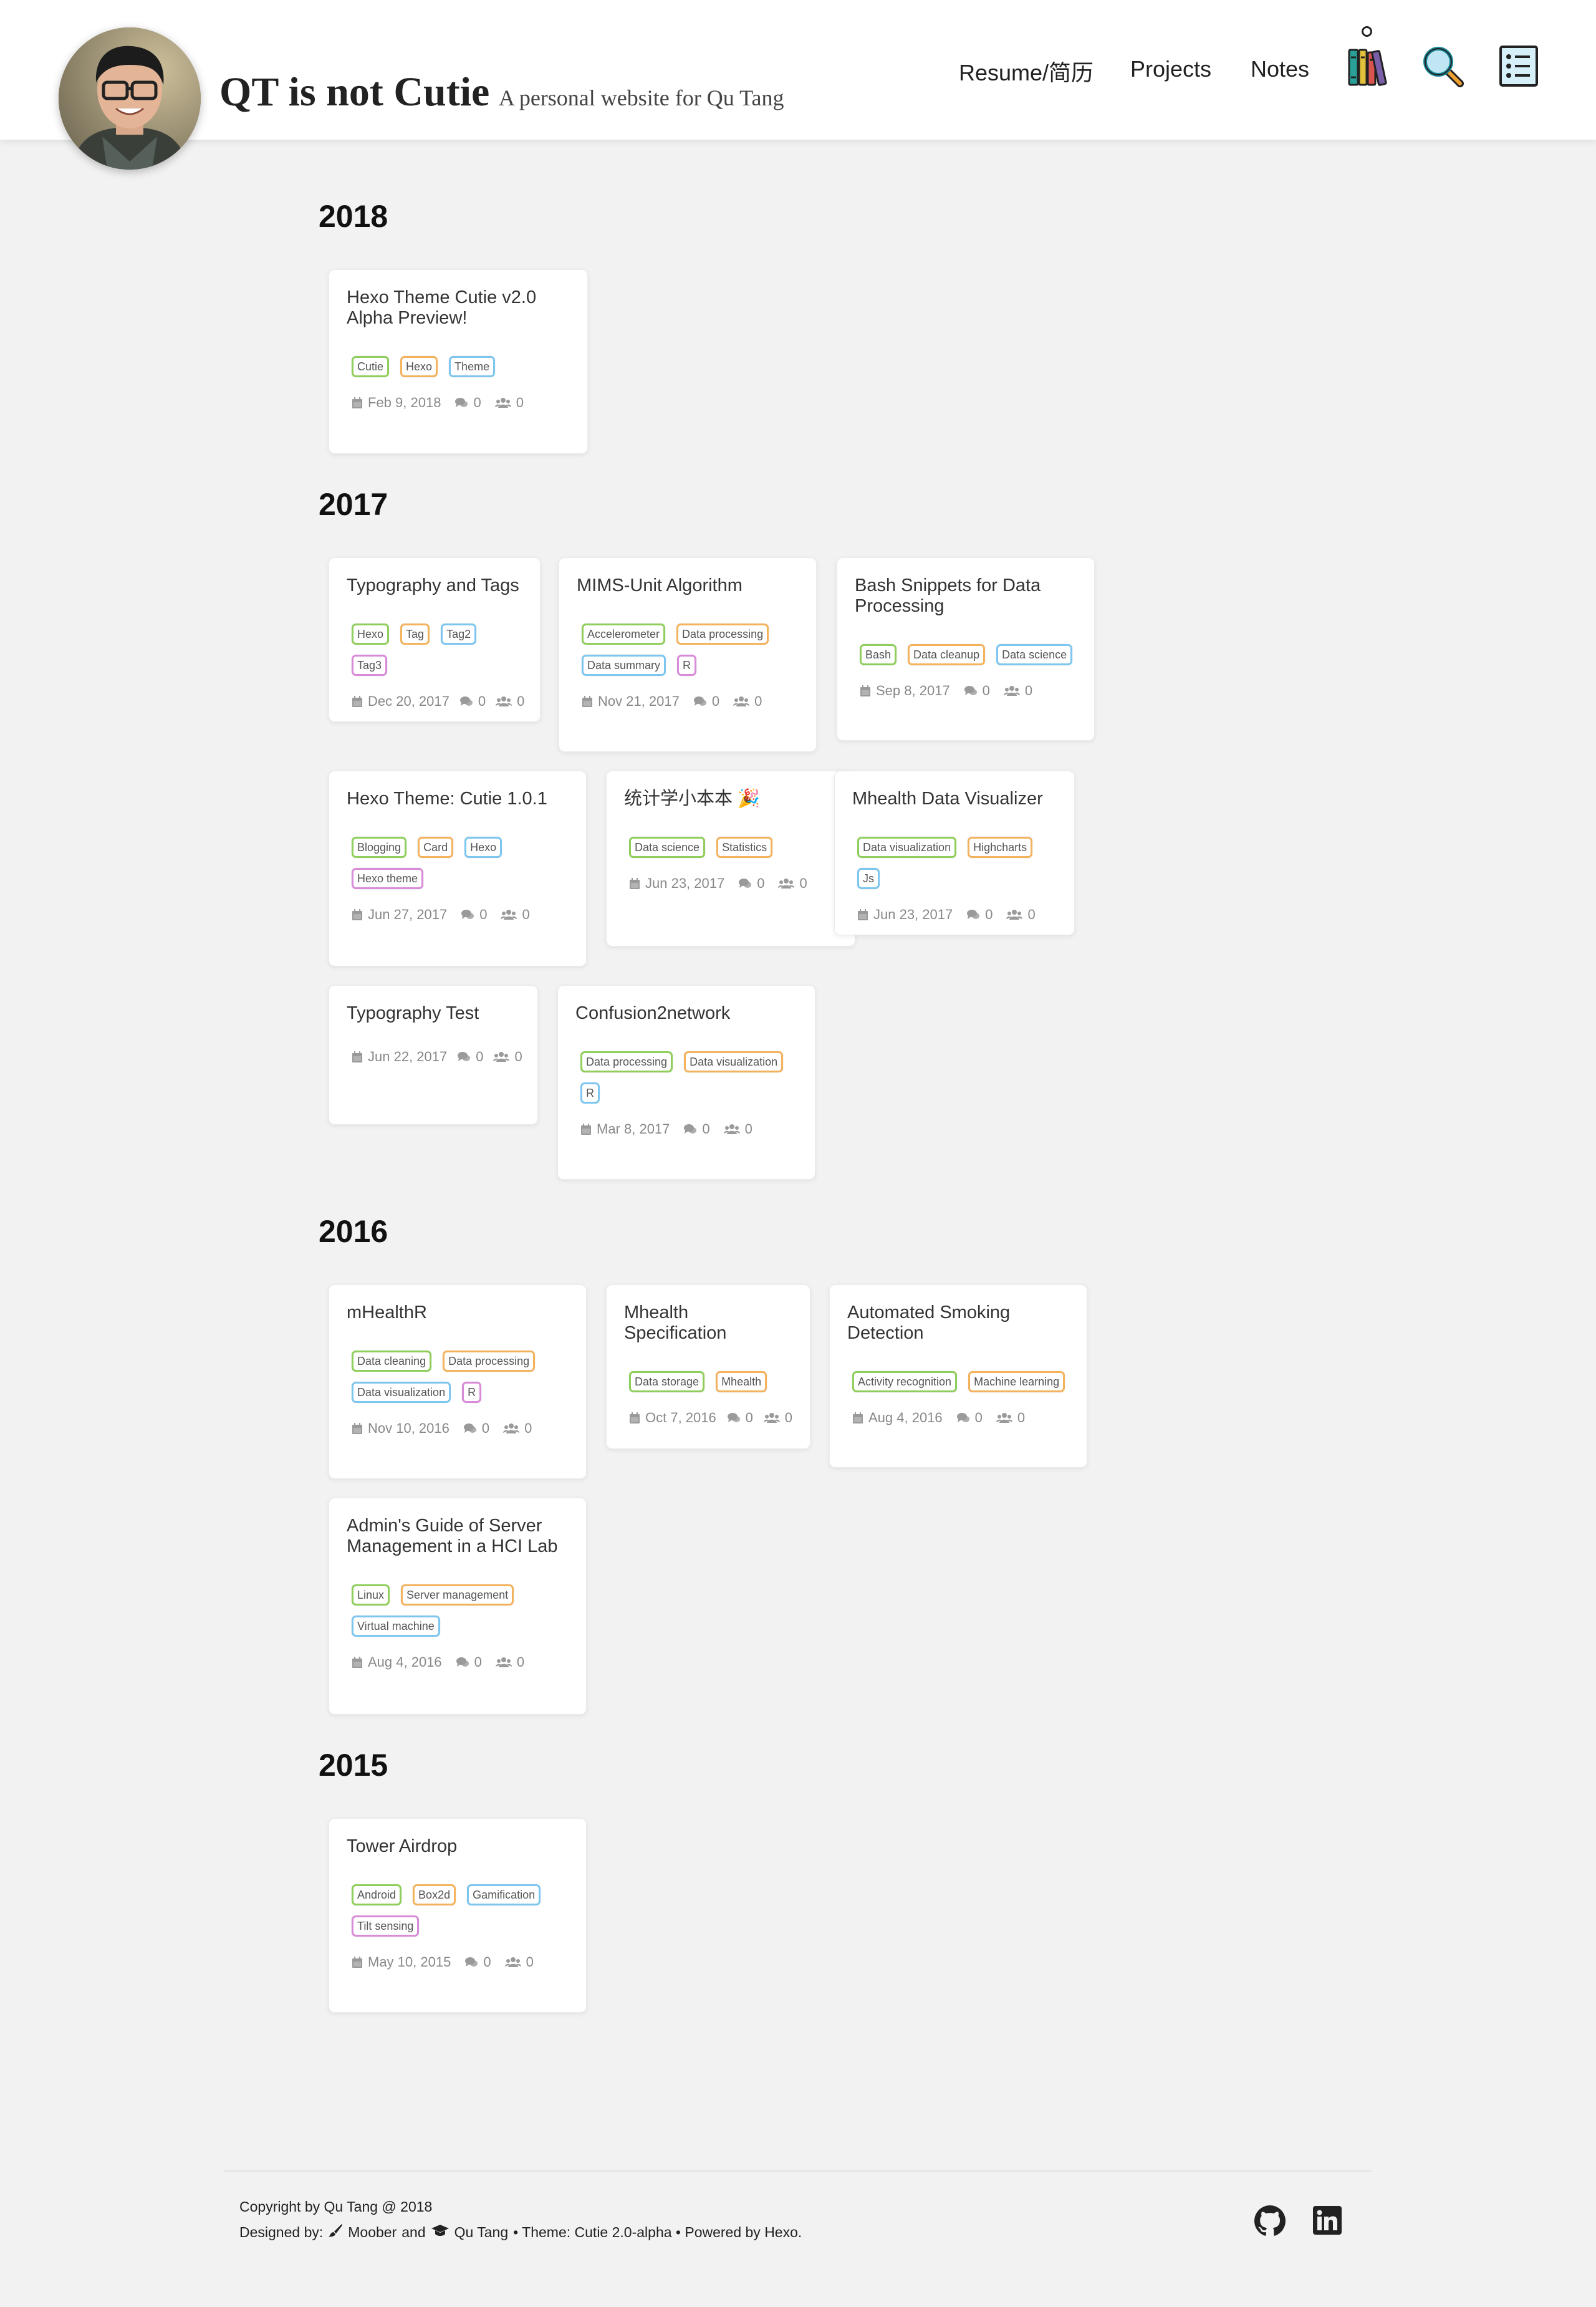 The height and width of the screenshot is (2307, 1596). Describe the element at coordinates (667, 1381) in the screenshot. I see `tag-chip: Data storage` at that location.